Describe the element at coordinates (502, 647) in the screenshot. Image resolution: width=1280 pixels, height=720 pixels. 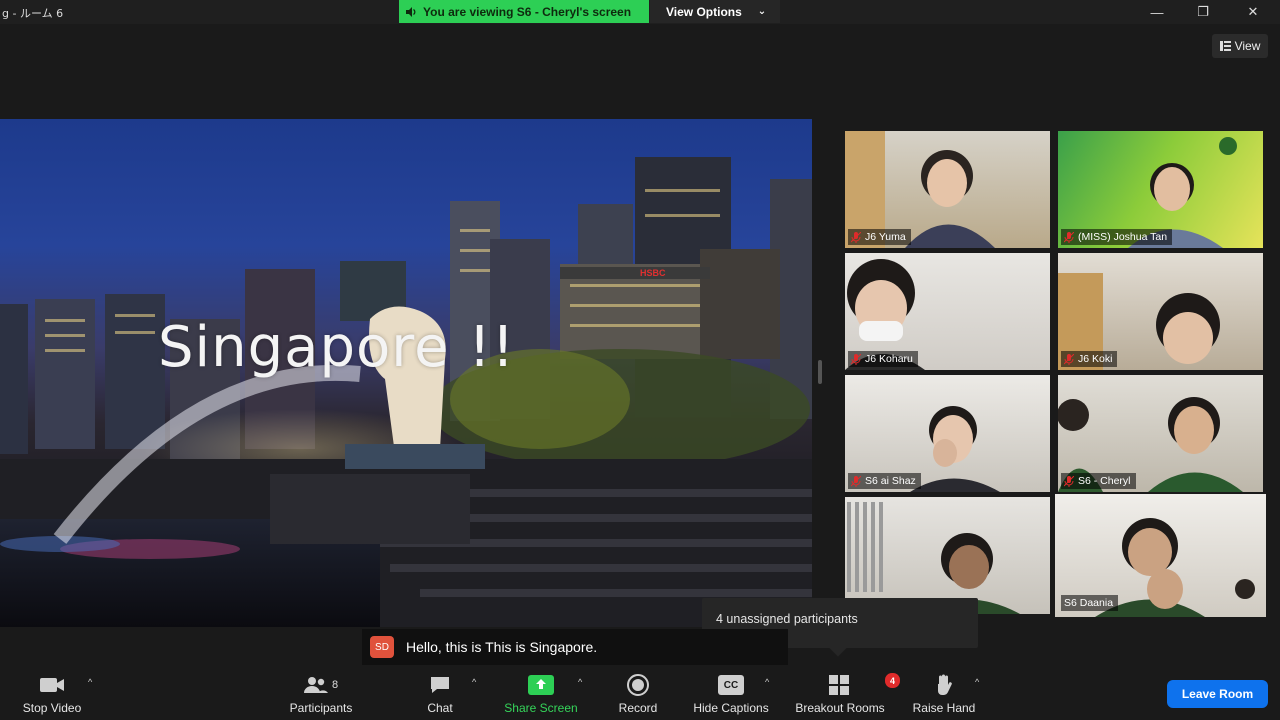
I see `caption-text: Hello, this is This is Singapore.` at that location.